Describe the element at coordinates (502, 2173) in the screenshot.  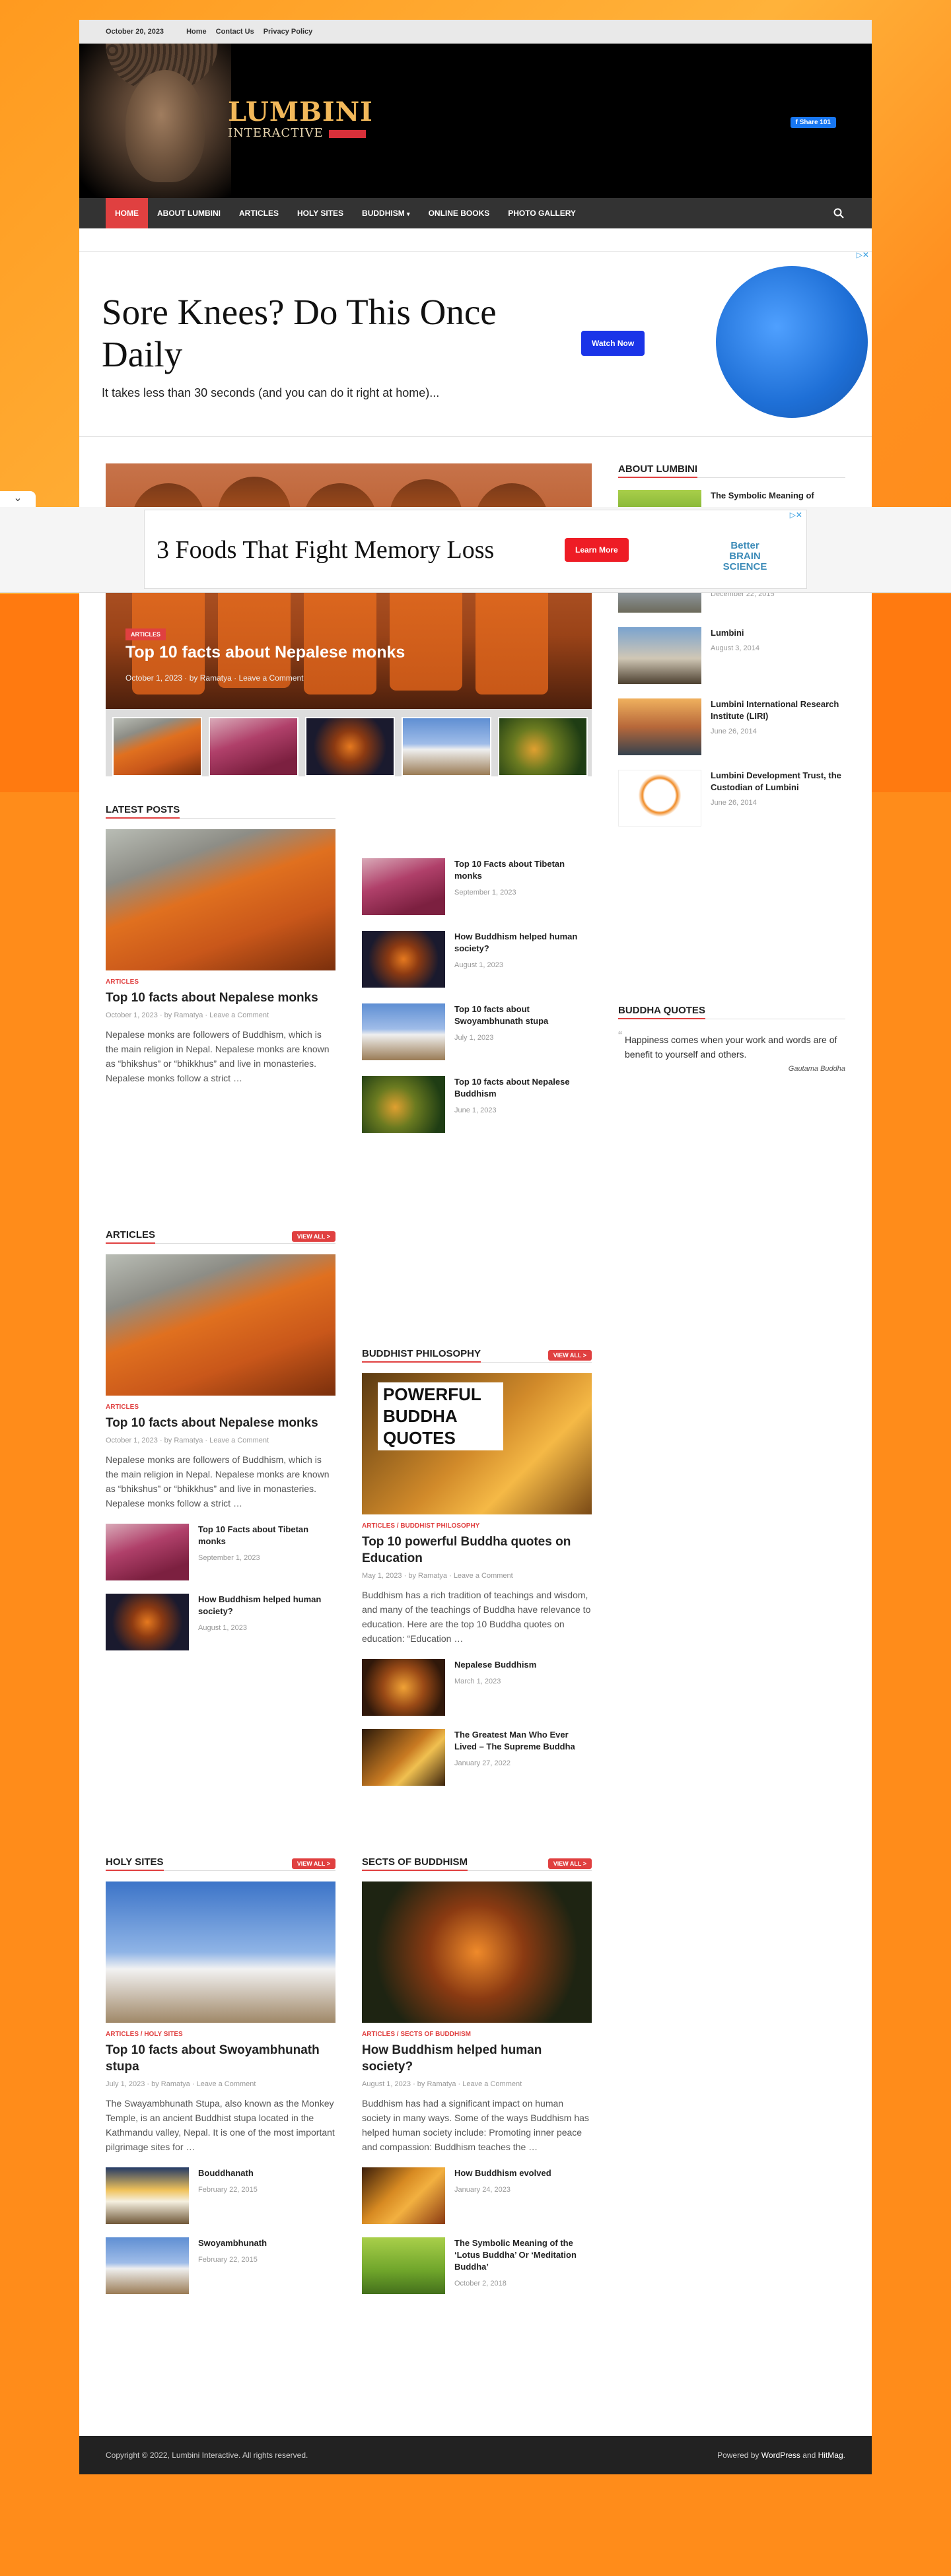
I see `list-item-title: How Buddhism evolved` at that location.